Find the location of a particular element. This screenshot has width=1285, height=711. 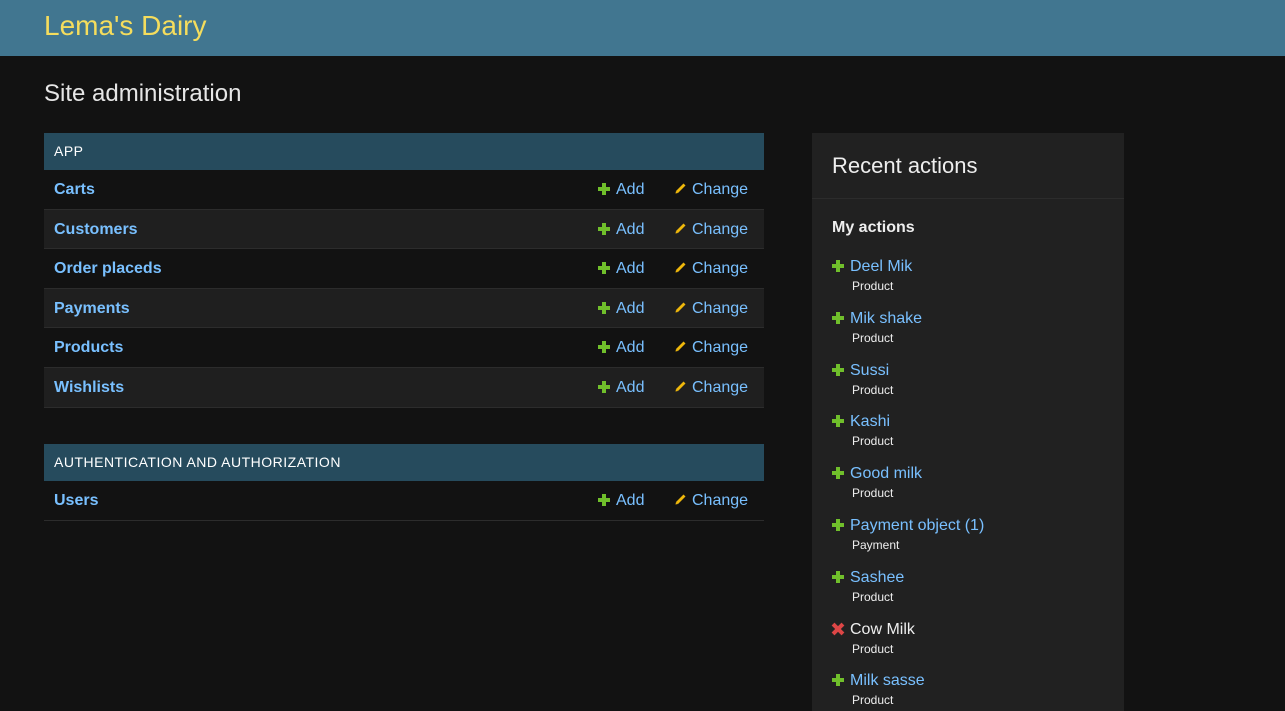

action-link: Kashi is located at coordinates (977, 422).